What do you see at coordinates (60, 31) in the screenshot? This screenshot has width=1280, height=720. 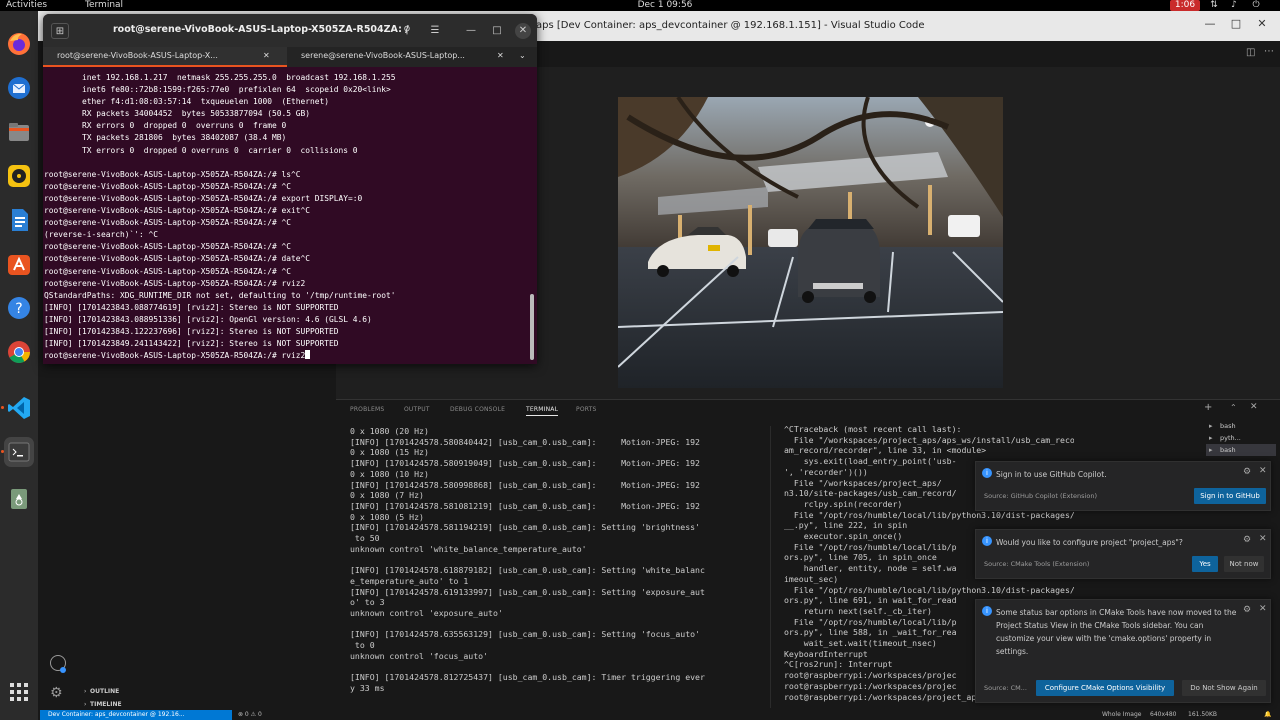 I see `new-tab-icon: ⊞` at bounding box center [60, 31].